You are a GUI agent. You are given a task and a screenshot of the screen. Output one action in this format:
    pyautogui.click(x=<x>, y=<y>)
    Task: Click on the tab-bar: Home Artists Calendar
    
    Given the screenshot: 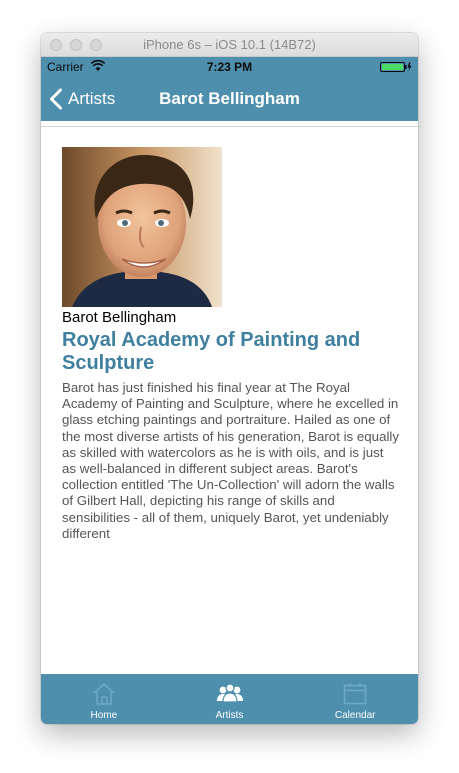 What is the action you would take?
    pyautogui.click(x=229, y=699)
    